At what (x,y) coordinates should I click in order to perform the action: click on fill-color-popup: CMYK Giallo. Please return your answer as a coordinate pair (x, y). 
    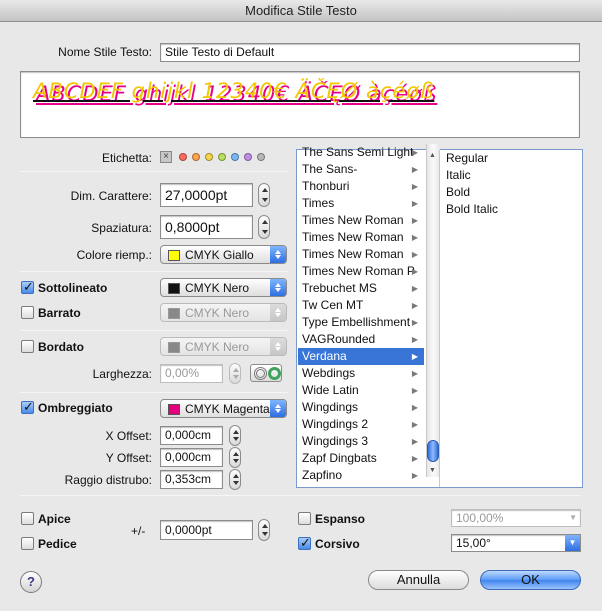
    Looking at the image, I should click on (223, 254).